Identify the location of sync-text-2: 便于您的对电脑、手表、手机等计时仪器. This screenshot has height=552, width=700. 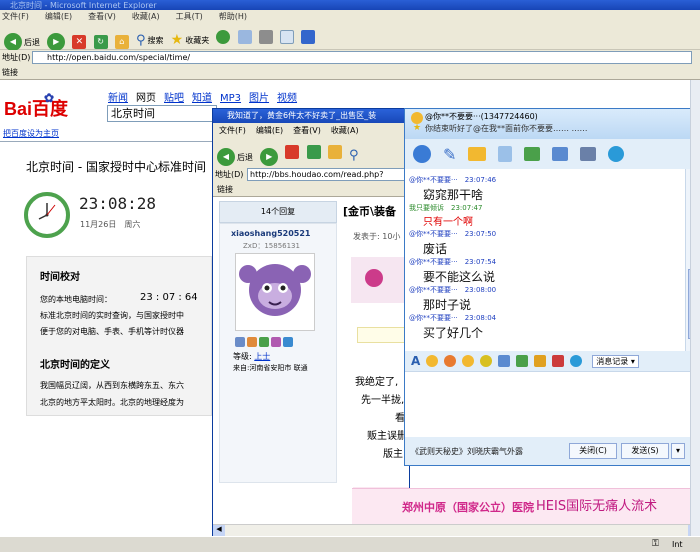
(112, 331).